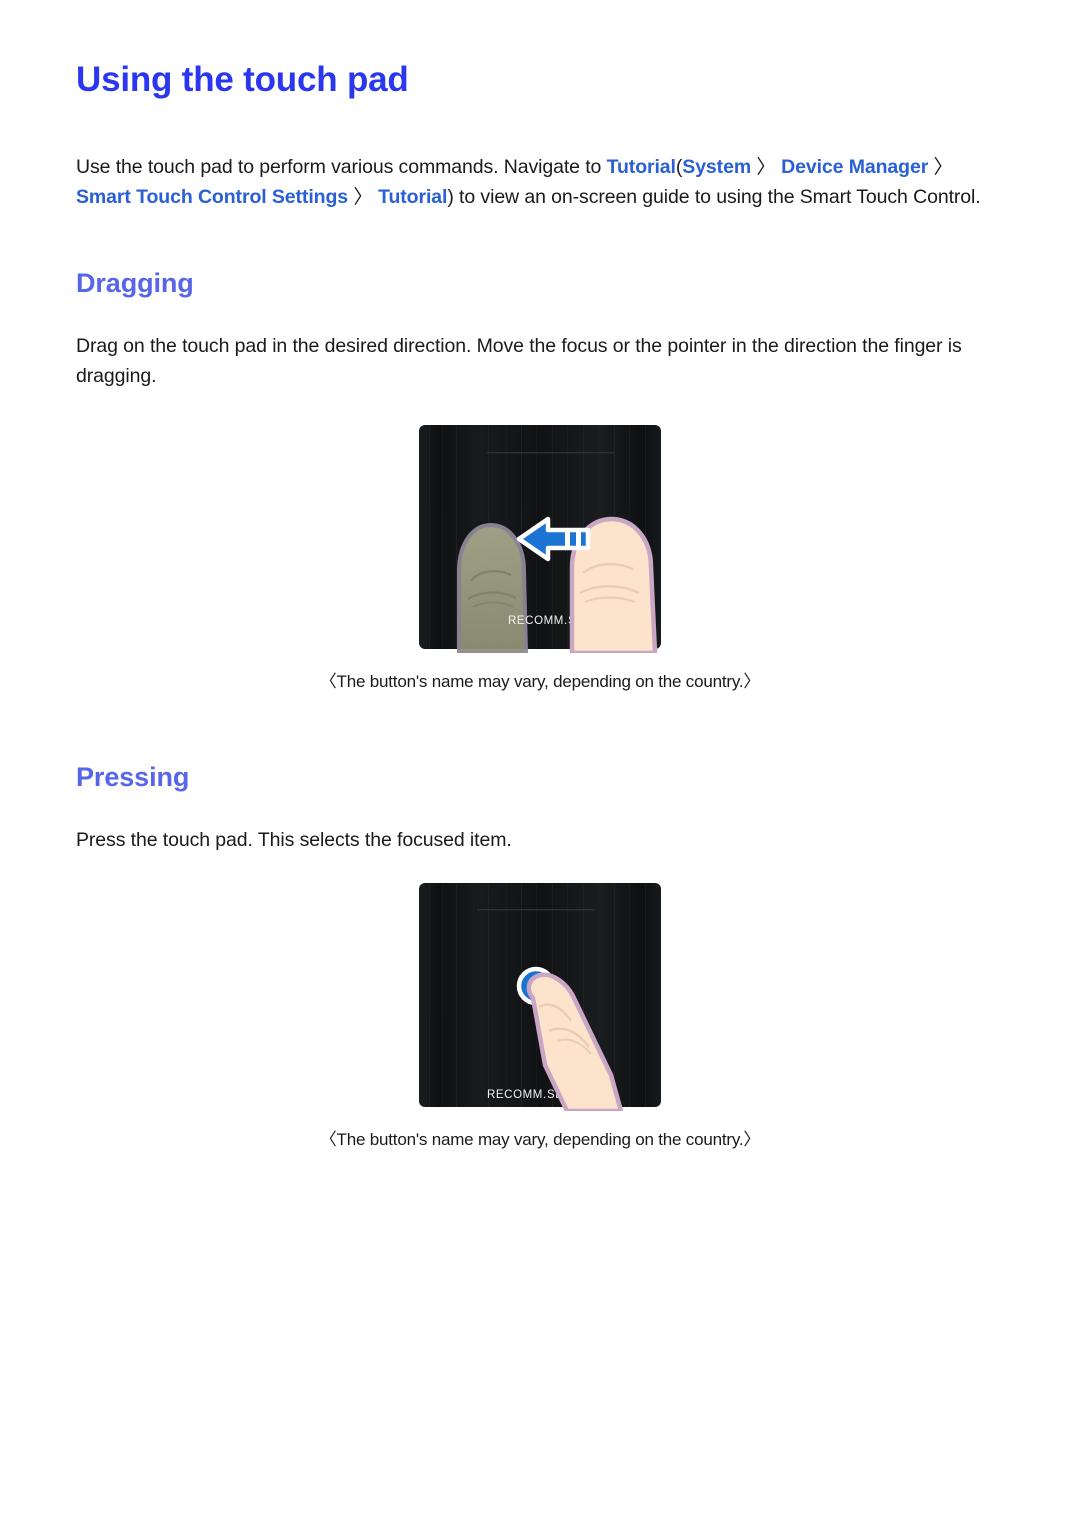 The width and height of the screenshot is (1080, 1527). Describe the element at coordinates (133, 777) in the screenshot. I see `section-heading-pressing: Pressing` at that location.